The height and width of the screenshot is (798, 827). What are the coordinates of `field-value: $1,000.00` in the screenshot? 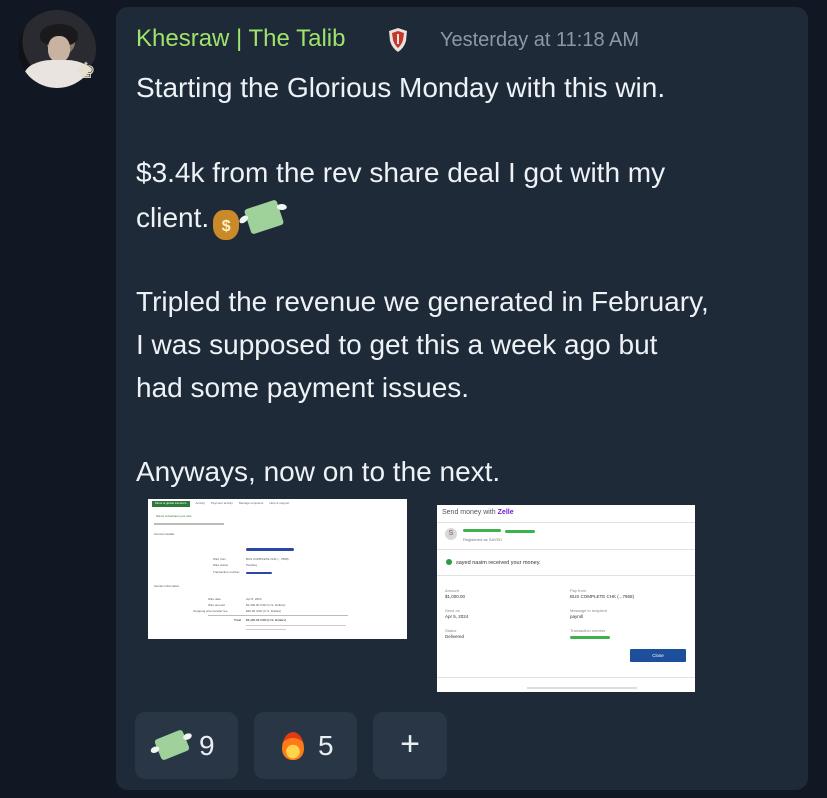 It's located at (455, 596).